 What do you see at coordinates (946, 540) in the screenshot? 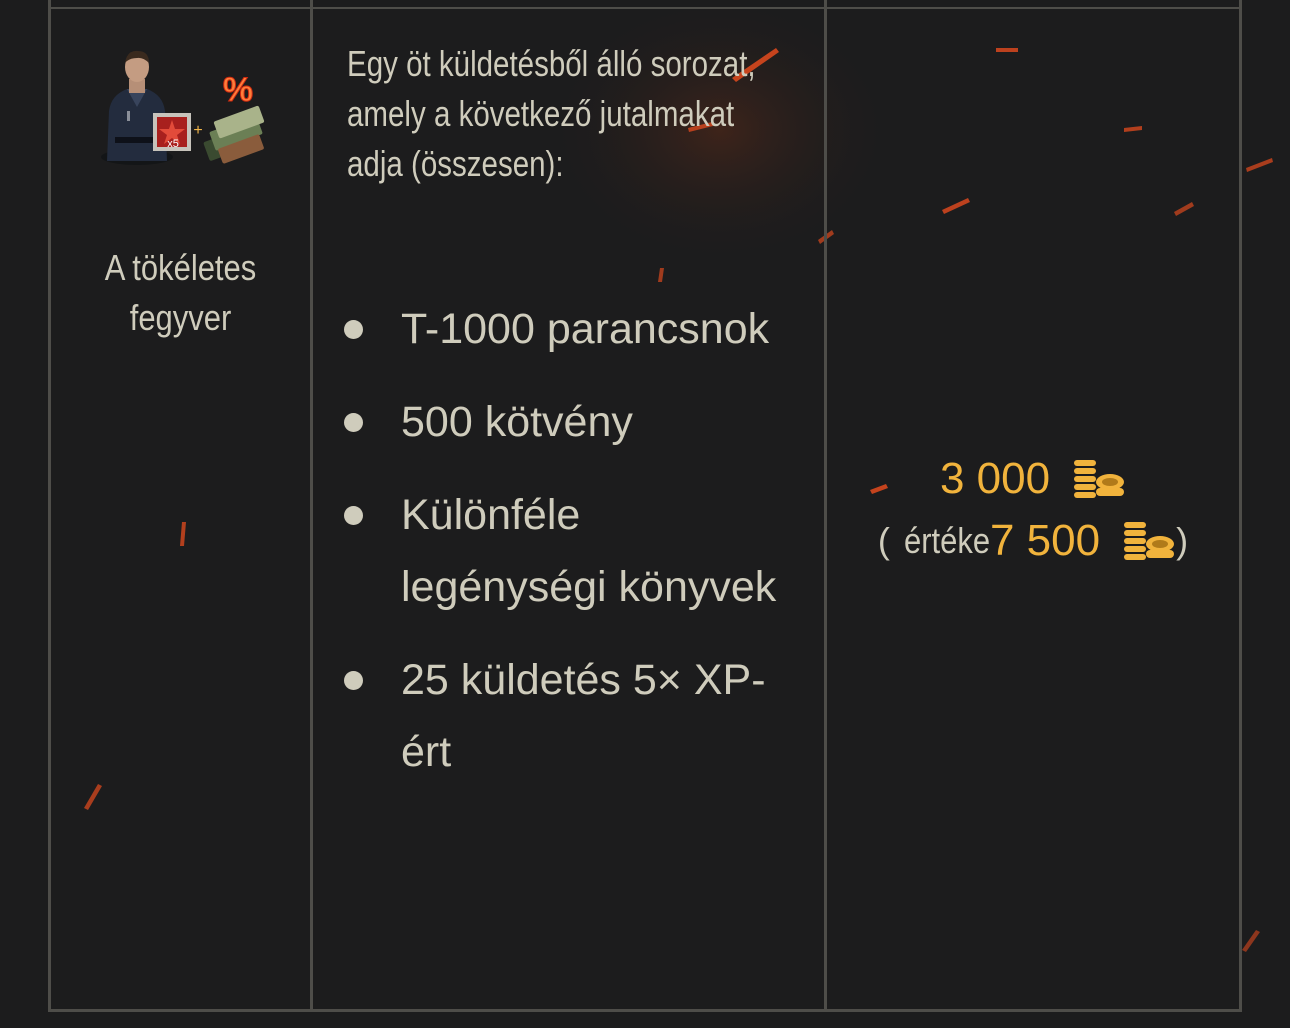
I see `value-label: értéke` at bounding box center [946, 540].